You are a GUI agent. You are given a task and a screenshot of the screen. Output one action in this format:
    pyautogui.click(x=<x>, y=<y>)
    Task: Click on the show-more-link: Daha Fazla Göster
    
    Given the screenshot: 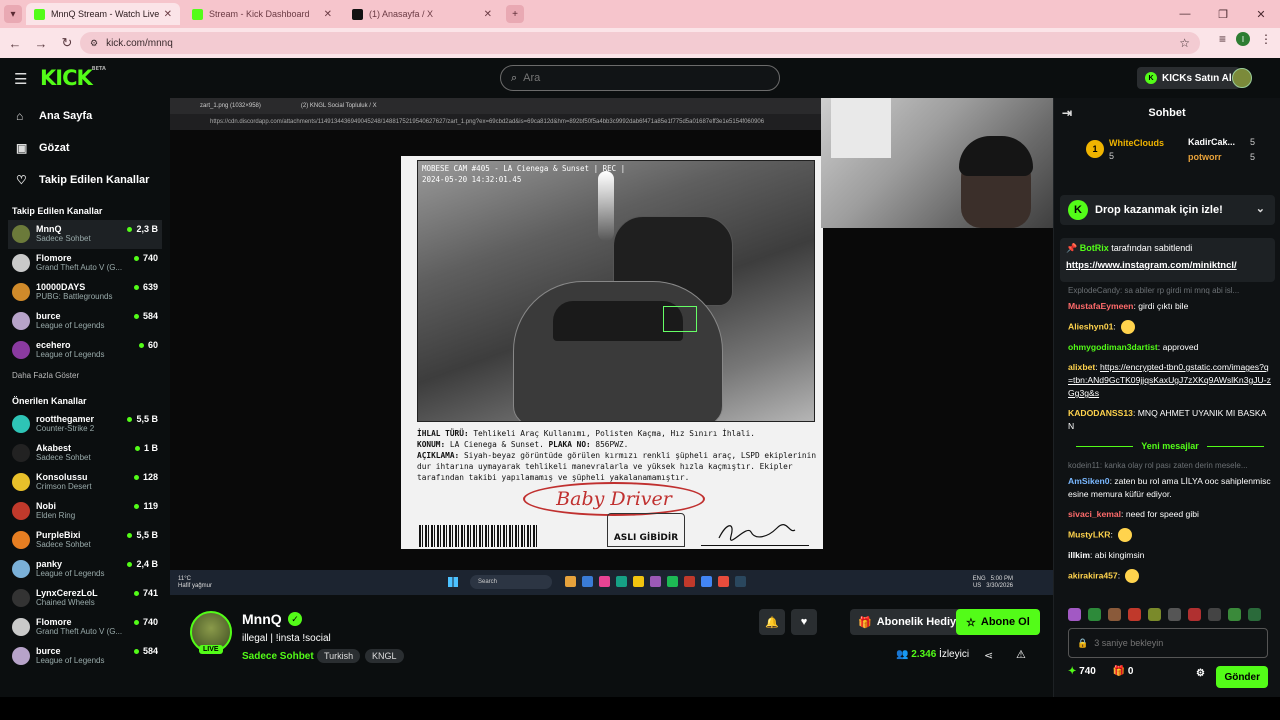 What is the action you would take?
    pyautogui.click(x=85, y=375)
    